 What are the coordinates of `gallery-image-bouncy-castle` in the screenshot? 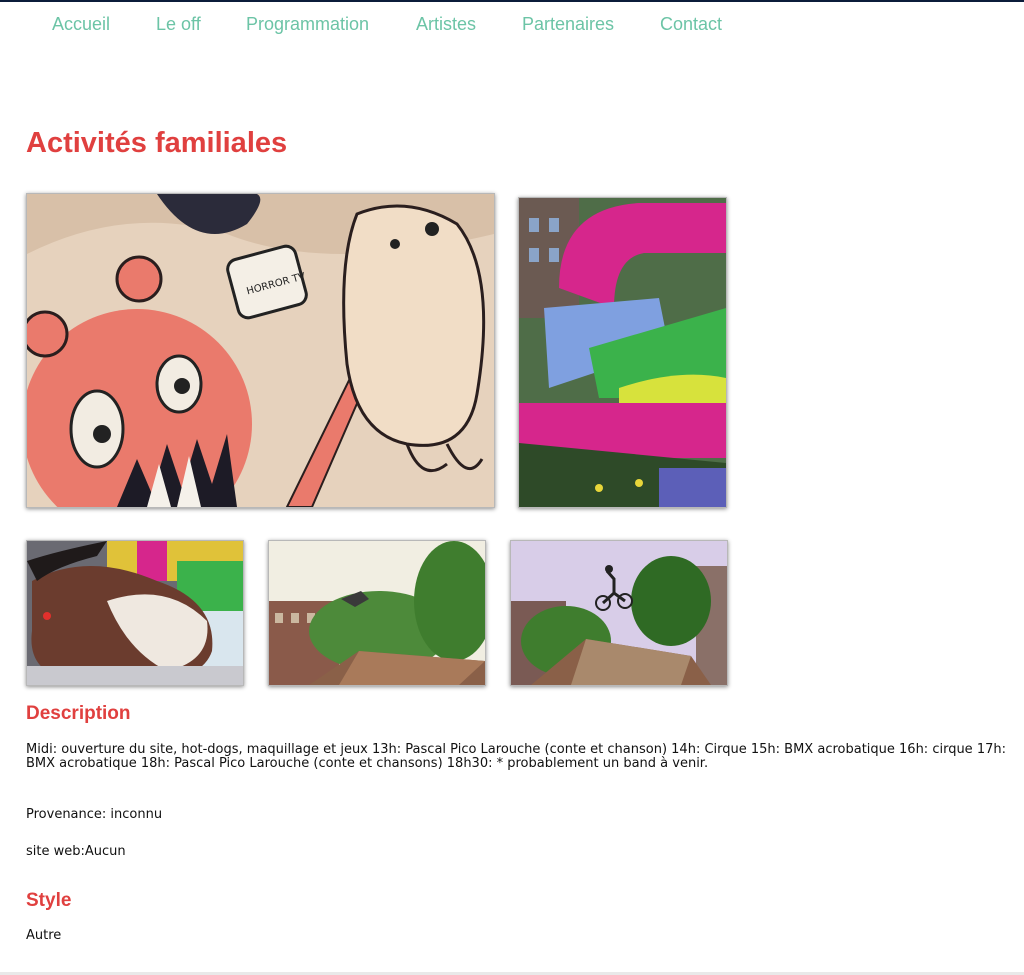 It's located at (622, 352).